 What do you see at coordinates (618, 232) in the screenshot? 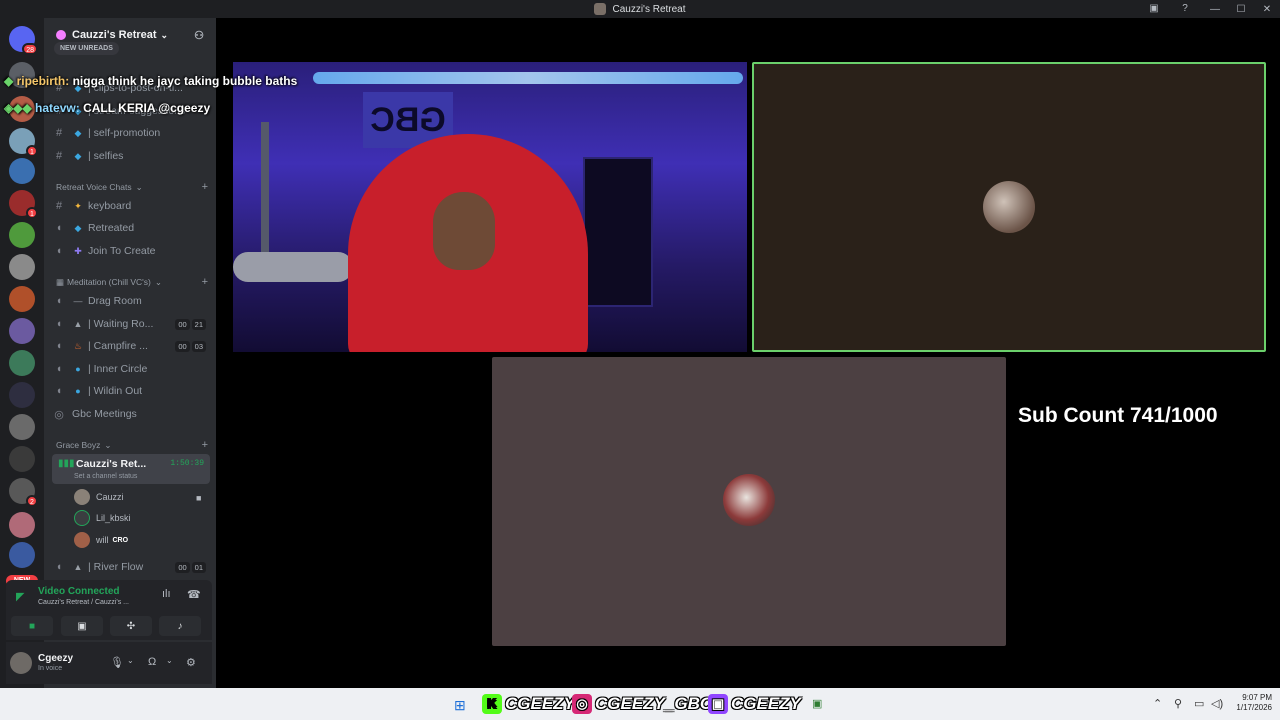
I see `sneaker-shelf` at bounding box center [618, 232].